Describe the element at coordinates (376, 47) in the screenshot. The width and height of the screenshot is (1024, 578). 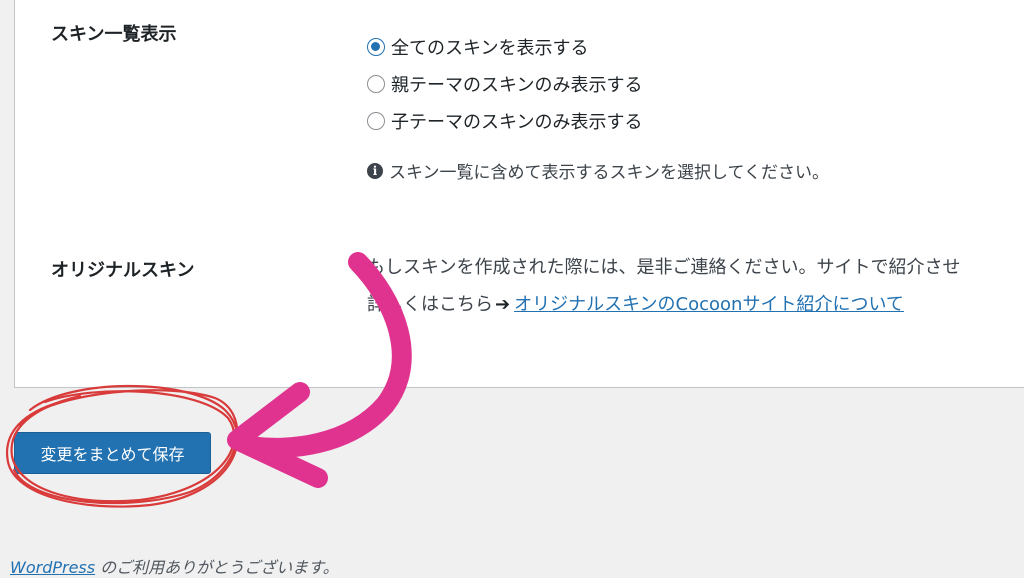
I see `radio-button-checked` at that location.